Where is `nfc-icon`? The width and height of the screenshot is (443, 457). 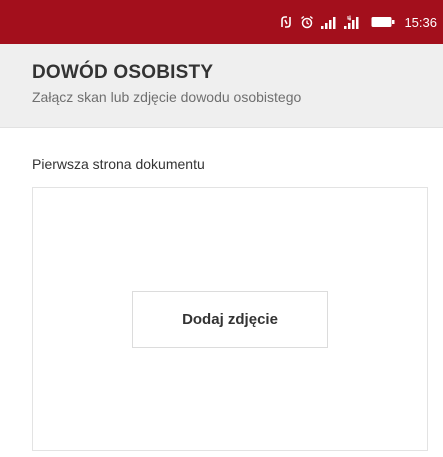 nfc-icon is located at coordinates (286, 22).